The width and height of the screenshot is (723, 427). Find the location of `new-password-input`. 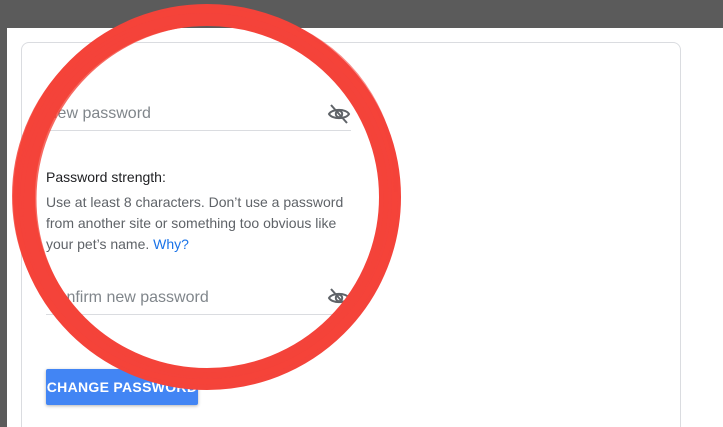

new-password-input is located at coordinates (181, 114).